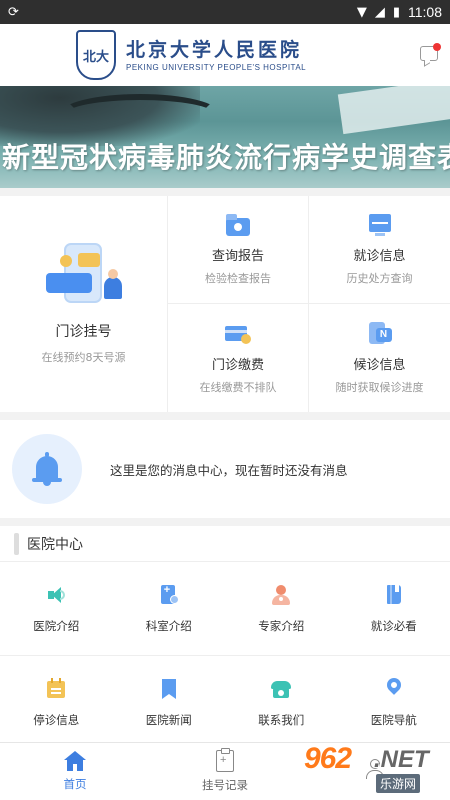 The height and width of the screenshot is (800, 450). What do you see at coordinates (168, 625) in the screenshot?
I see `menu-label: 科室介绍` at bounding box center [168, 625].